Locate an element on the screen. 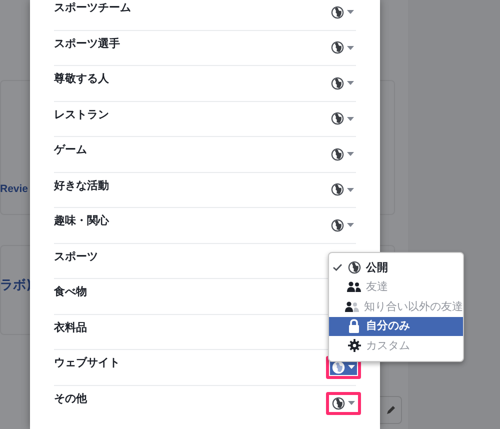  link-text: Revie is located at coordinates (14, 190).